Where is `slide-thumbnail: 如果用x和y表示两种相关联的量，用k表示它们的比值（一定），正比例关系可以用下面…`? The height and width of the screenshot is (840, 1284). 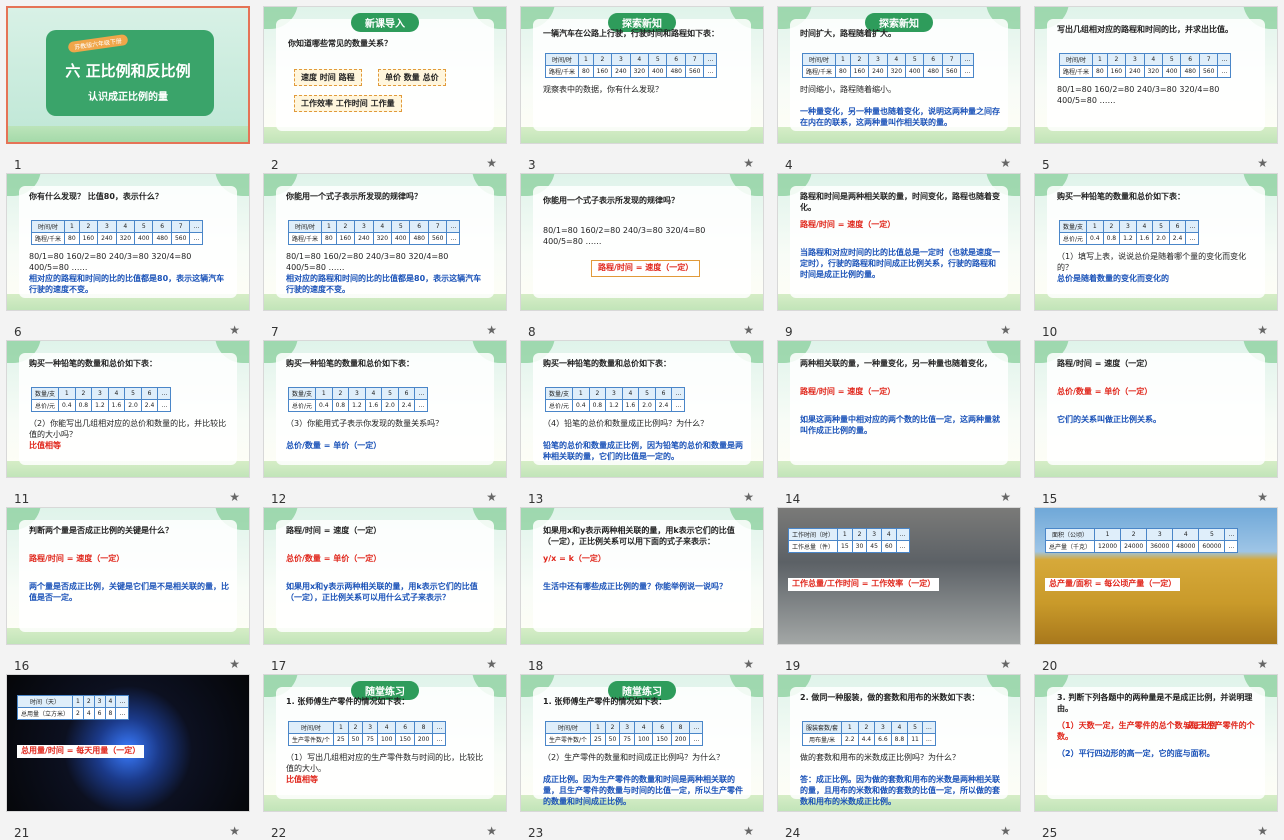 slide-thumbnail: 如果用x和y表示两种相关联的量，用k表示它们的比值（一定），正比例关系可以用下面… is located at coordinates (642, 590).